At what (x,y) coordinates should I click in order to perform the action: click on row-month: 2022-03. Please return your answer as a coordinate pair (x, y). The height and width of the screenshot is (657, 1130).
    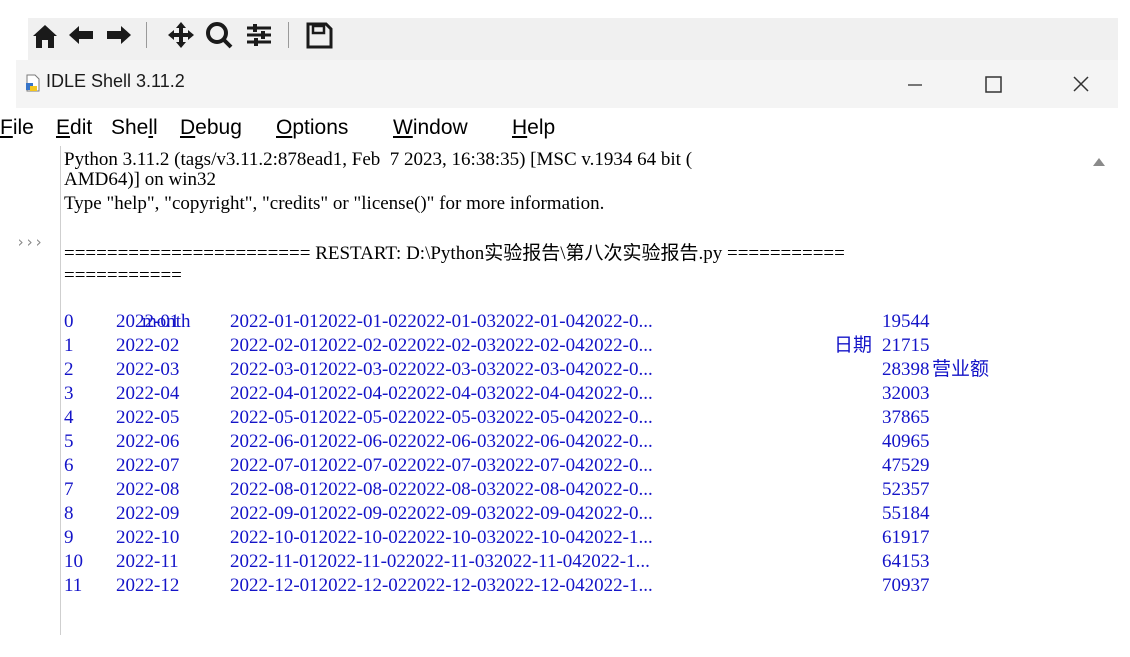
    Looking at the image, I should click on (148, 369).